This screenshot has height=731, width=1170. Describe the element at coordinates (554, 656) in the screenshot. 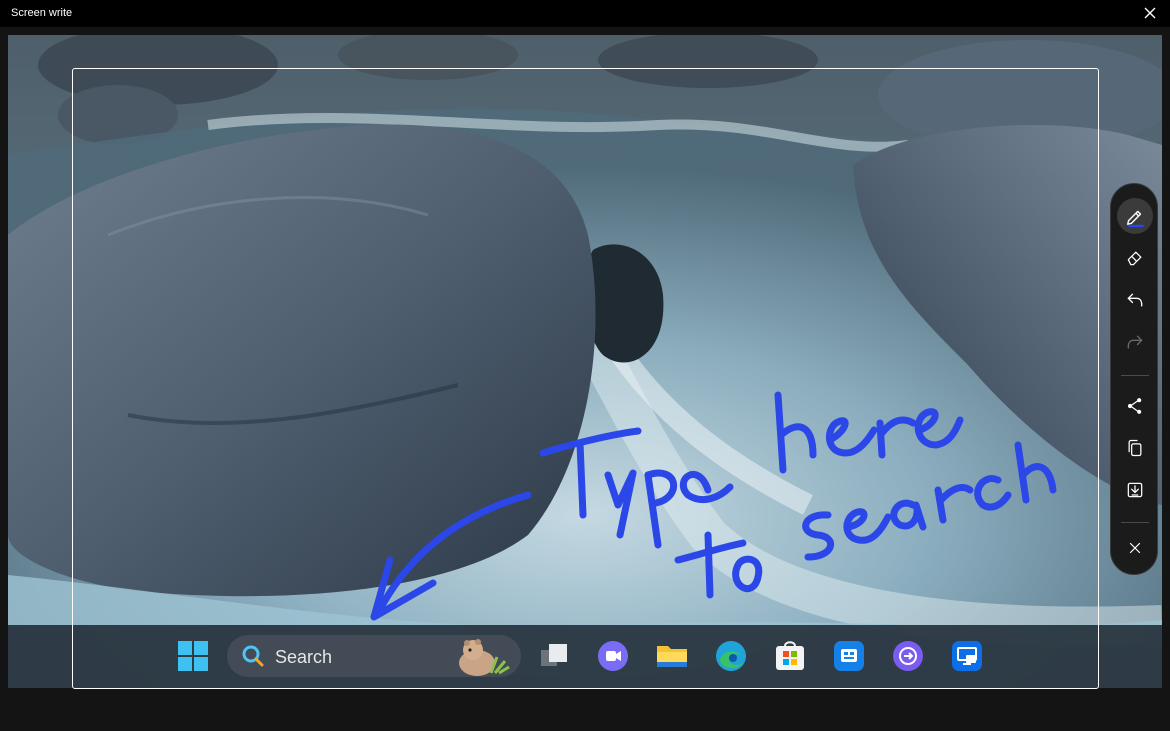

I see `task-view-icon` at that location.